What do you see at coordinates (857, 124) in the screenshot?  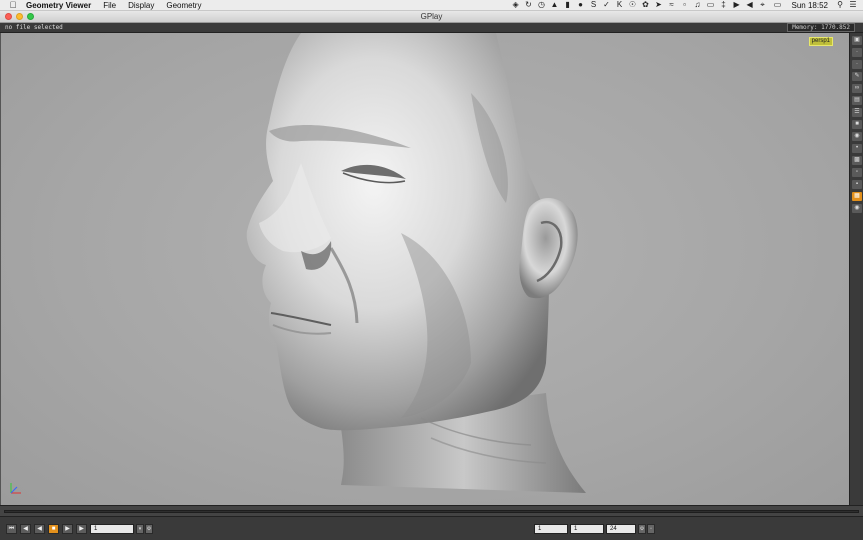 I see `lock-icon: ■` at bounding box center [857, 124].